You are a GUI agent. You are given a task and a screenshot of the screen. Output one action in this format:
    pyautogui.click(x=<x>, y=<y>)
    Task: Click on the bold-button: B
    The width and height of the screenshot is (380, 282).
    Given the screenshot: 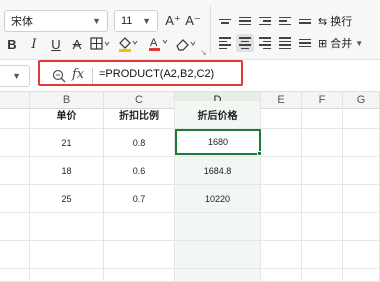 What is the action you would take?
    pyautogui.click(x=12, y=44)
    